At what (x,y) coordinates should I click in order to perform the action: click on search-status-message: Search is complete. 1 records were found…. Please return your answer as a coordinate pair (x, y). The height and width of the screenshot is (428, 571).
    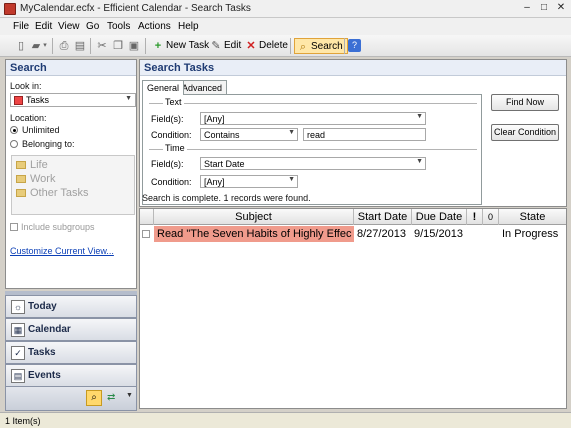
    Looking at the image, I should click on (226, 198).